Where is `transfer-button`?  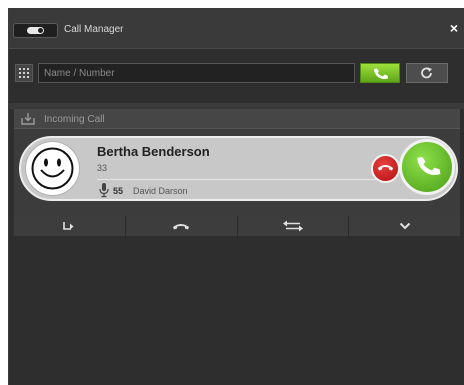
transfer-button is located at coordinates (293, 226).